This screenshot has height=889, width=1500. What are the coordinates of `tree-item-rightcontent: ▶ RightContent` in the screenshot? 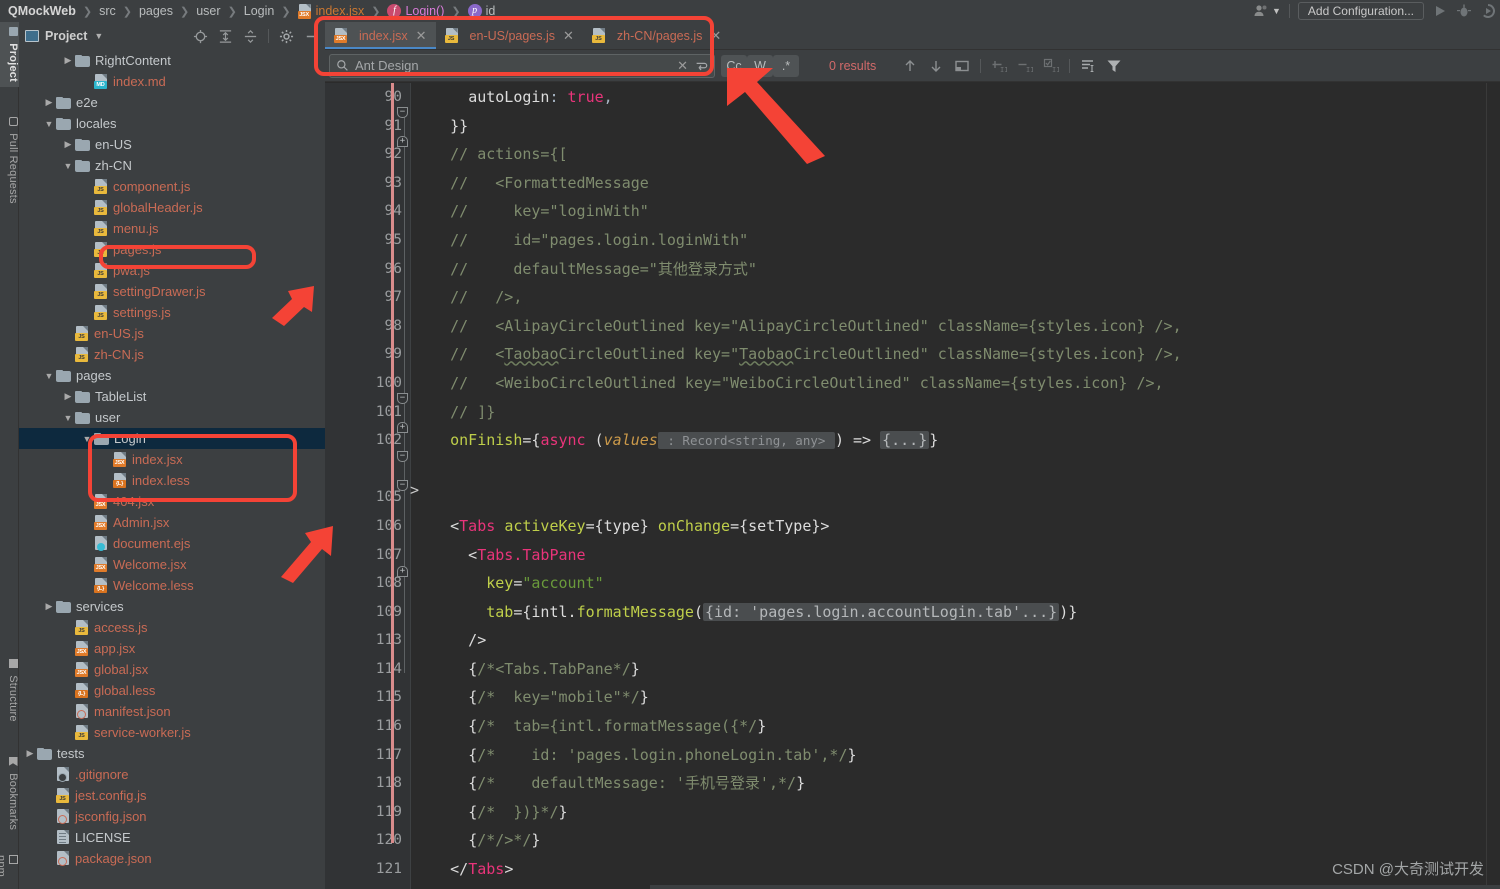 It's located at (172, 60).